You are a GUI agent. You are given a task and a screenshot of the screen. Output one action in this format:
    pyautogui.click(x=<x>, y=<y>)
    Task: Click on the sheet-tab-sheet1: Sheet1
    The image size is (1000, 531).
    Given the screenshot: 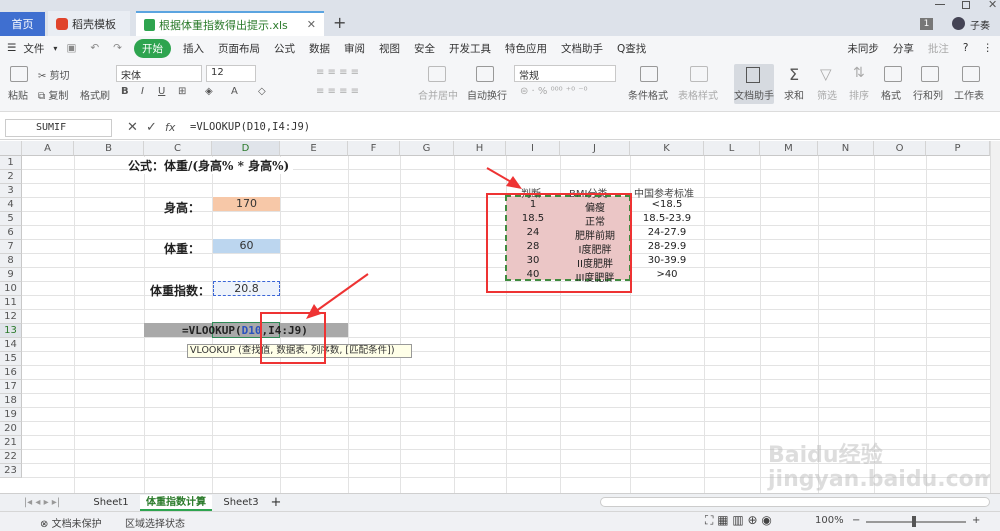 What is the action you would take?
    pyautogui.click(x=111, y=503)
    